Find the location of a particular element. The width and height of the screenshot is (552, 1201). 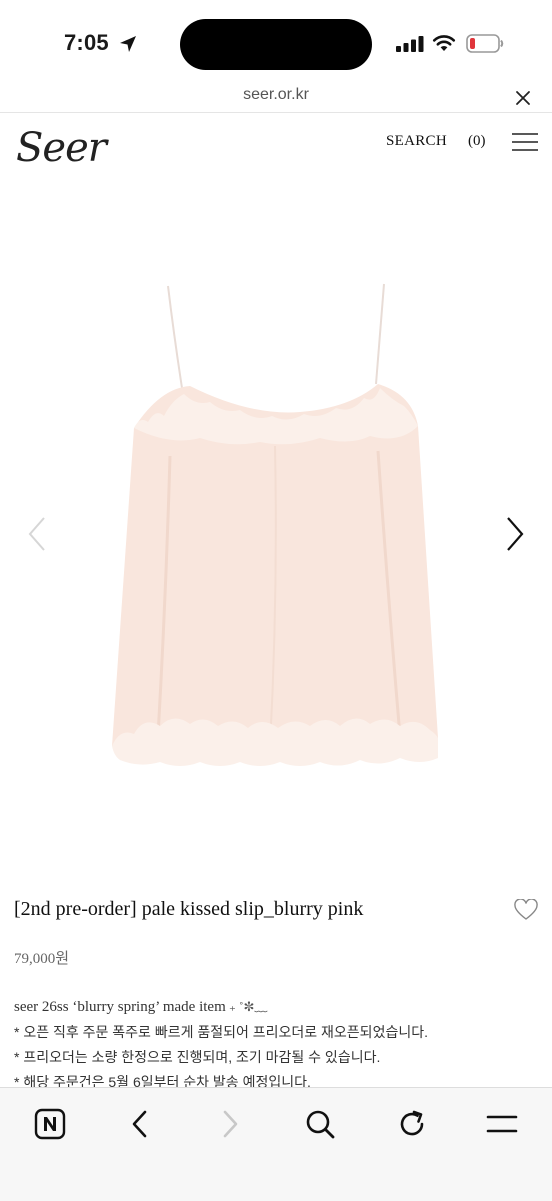

tabs-menu-button is located at coordinates (502, 1124).